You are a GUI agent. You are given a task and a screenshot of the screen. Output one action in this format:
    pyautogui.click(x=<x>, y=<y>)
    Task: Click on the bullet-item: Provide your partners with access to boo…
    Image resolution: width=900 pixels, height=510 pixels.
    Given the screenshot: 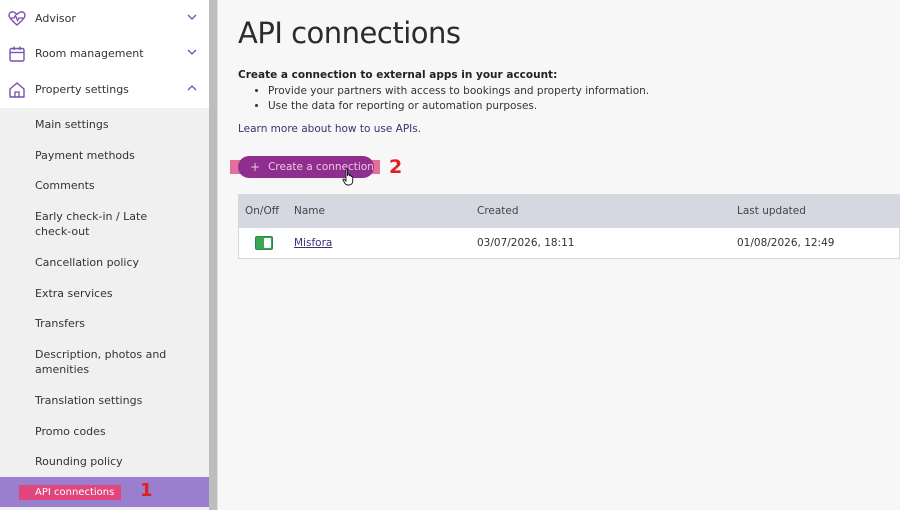 What is the action you would take?
    pyautogui.click(x=458, y=91)
    